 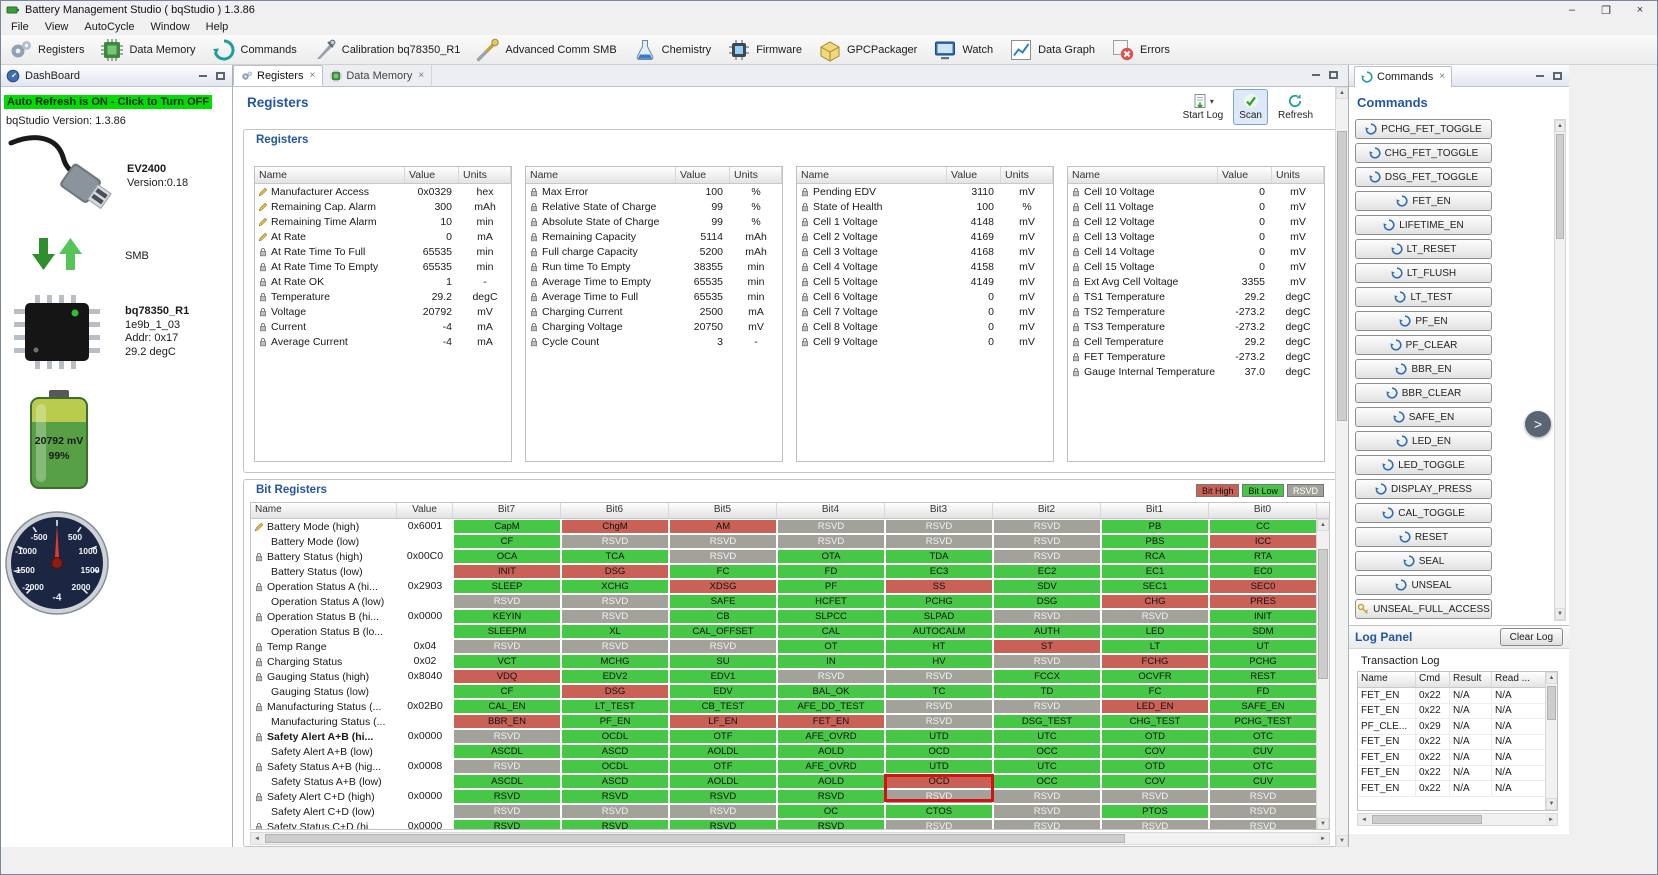 What do you see at coordinates (1572, 10) in the screenshot?
I see `minimize-button: –` at bounding box center [1572, 10].